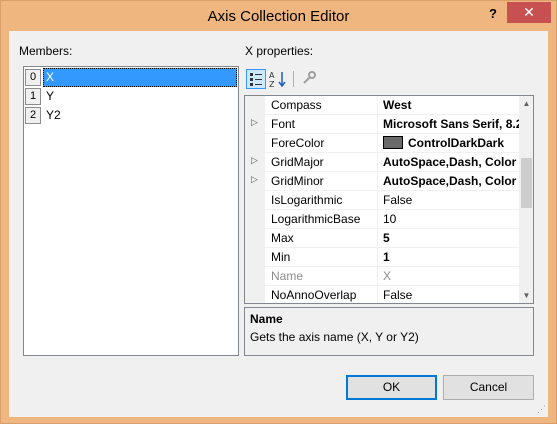 The height and width of the screenshot is (424, 557). I want to click on property-value: Microsoft Sans Serif, 8.2, so click(449, 124).